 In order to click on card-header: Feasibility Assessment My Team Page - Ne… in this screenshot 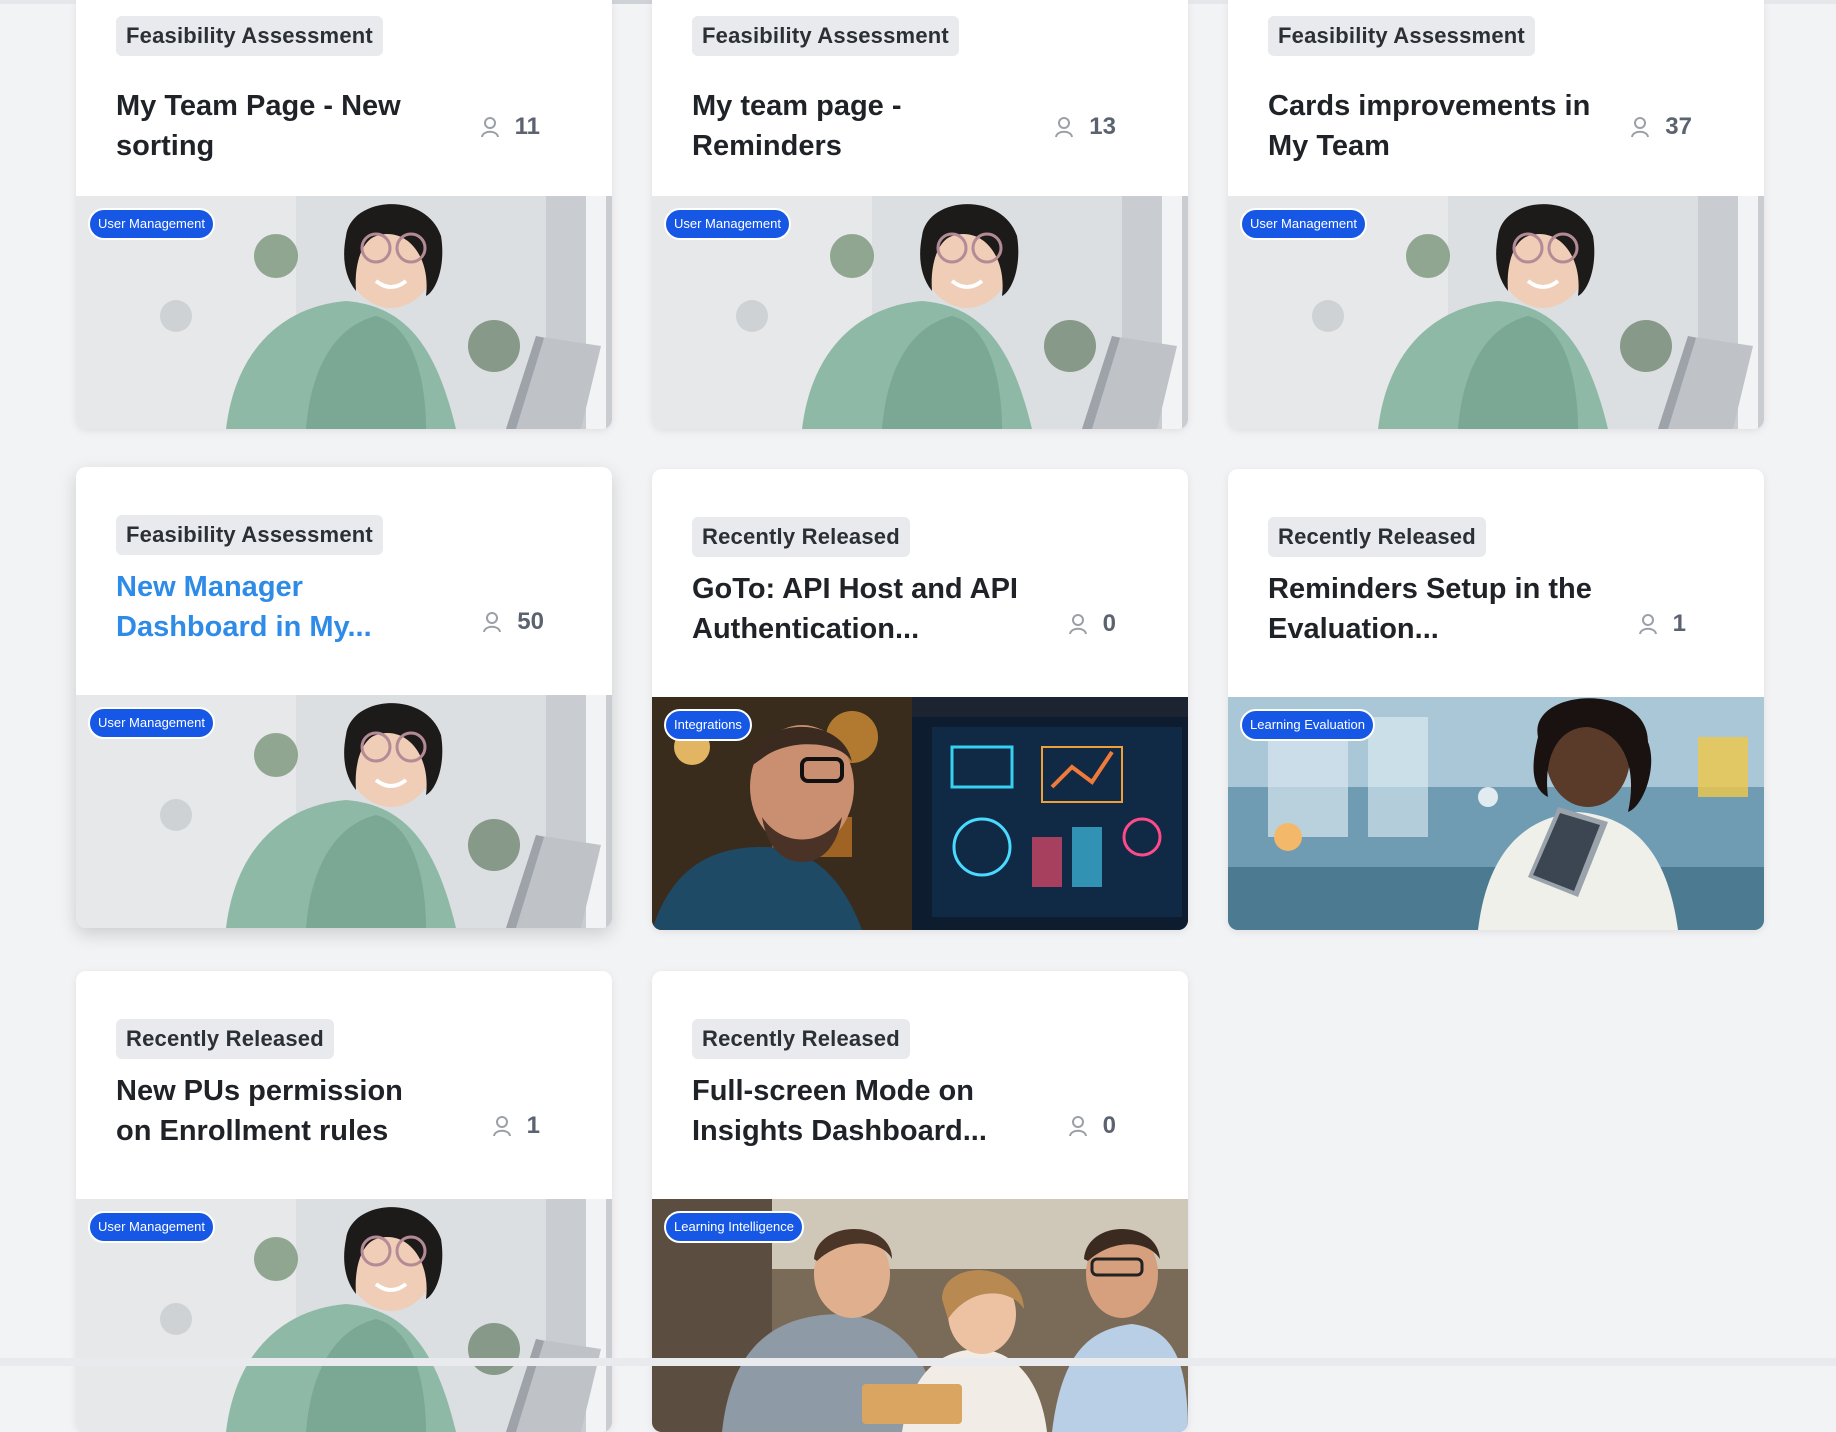, I will do `click(344, 98)`.